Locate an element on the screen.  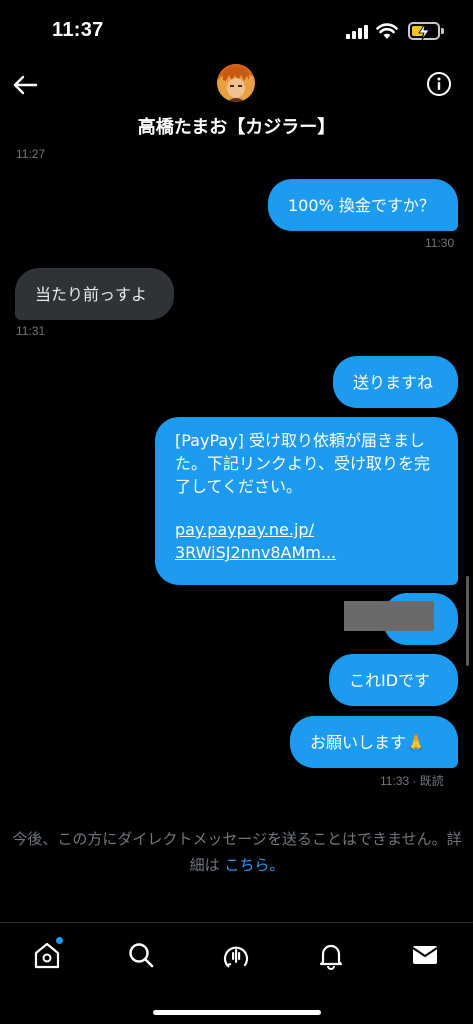
bell-icon is located at coordinates (331, 957).